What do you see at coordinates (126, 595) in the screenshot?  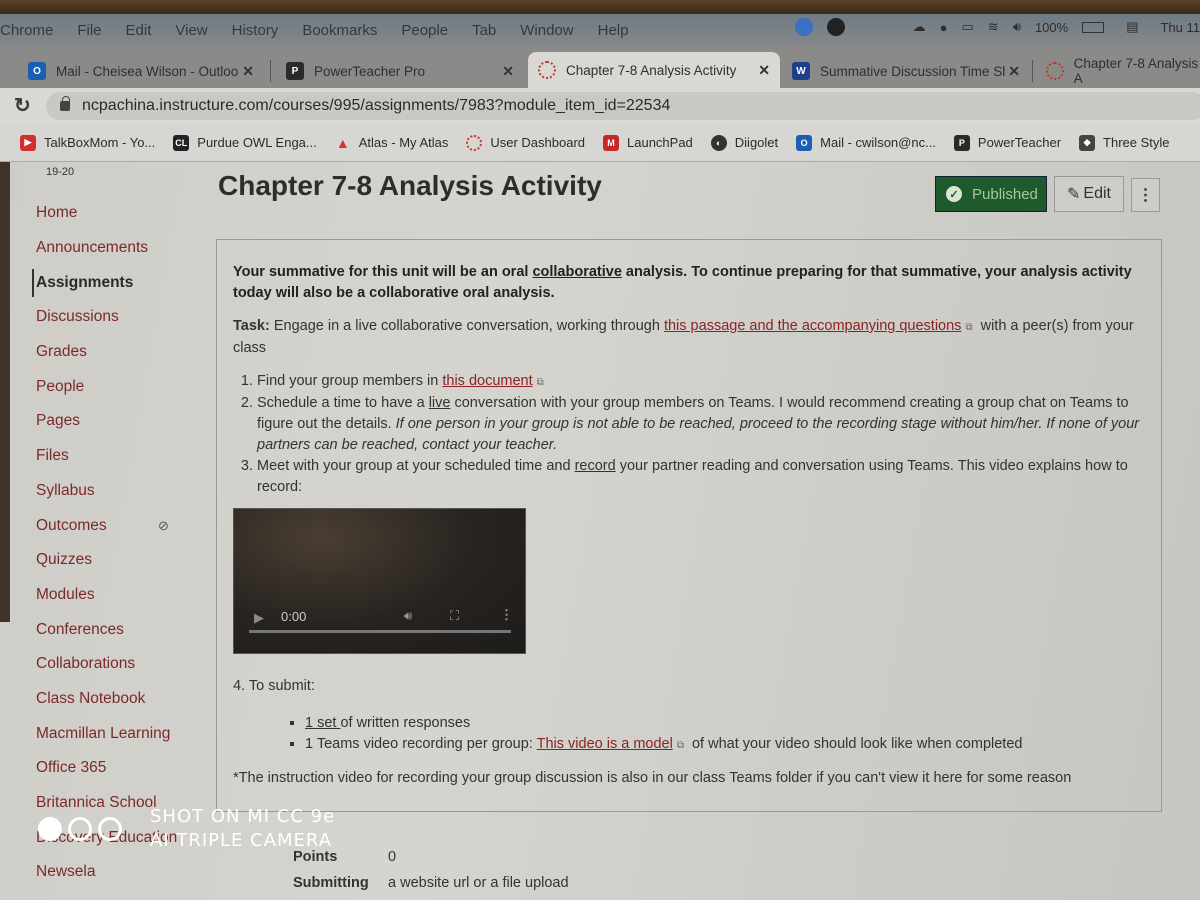 I see `nav-modules: Modules` at bounding box center [126, 595].